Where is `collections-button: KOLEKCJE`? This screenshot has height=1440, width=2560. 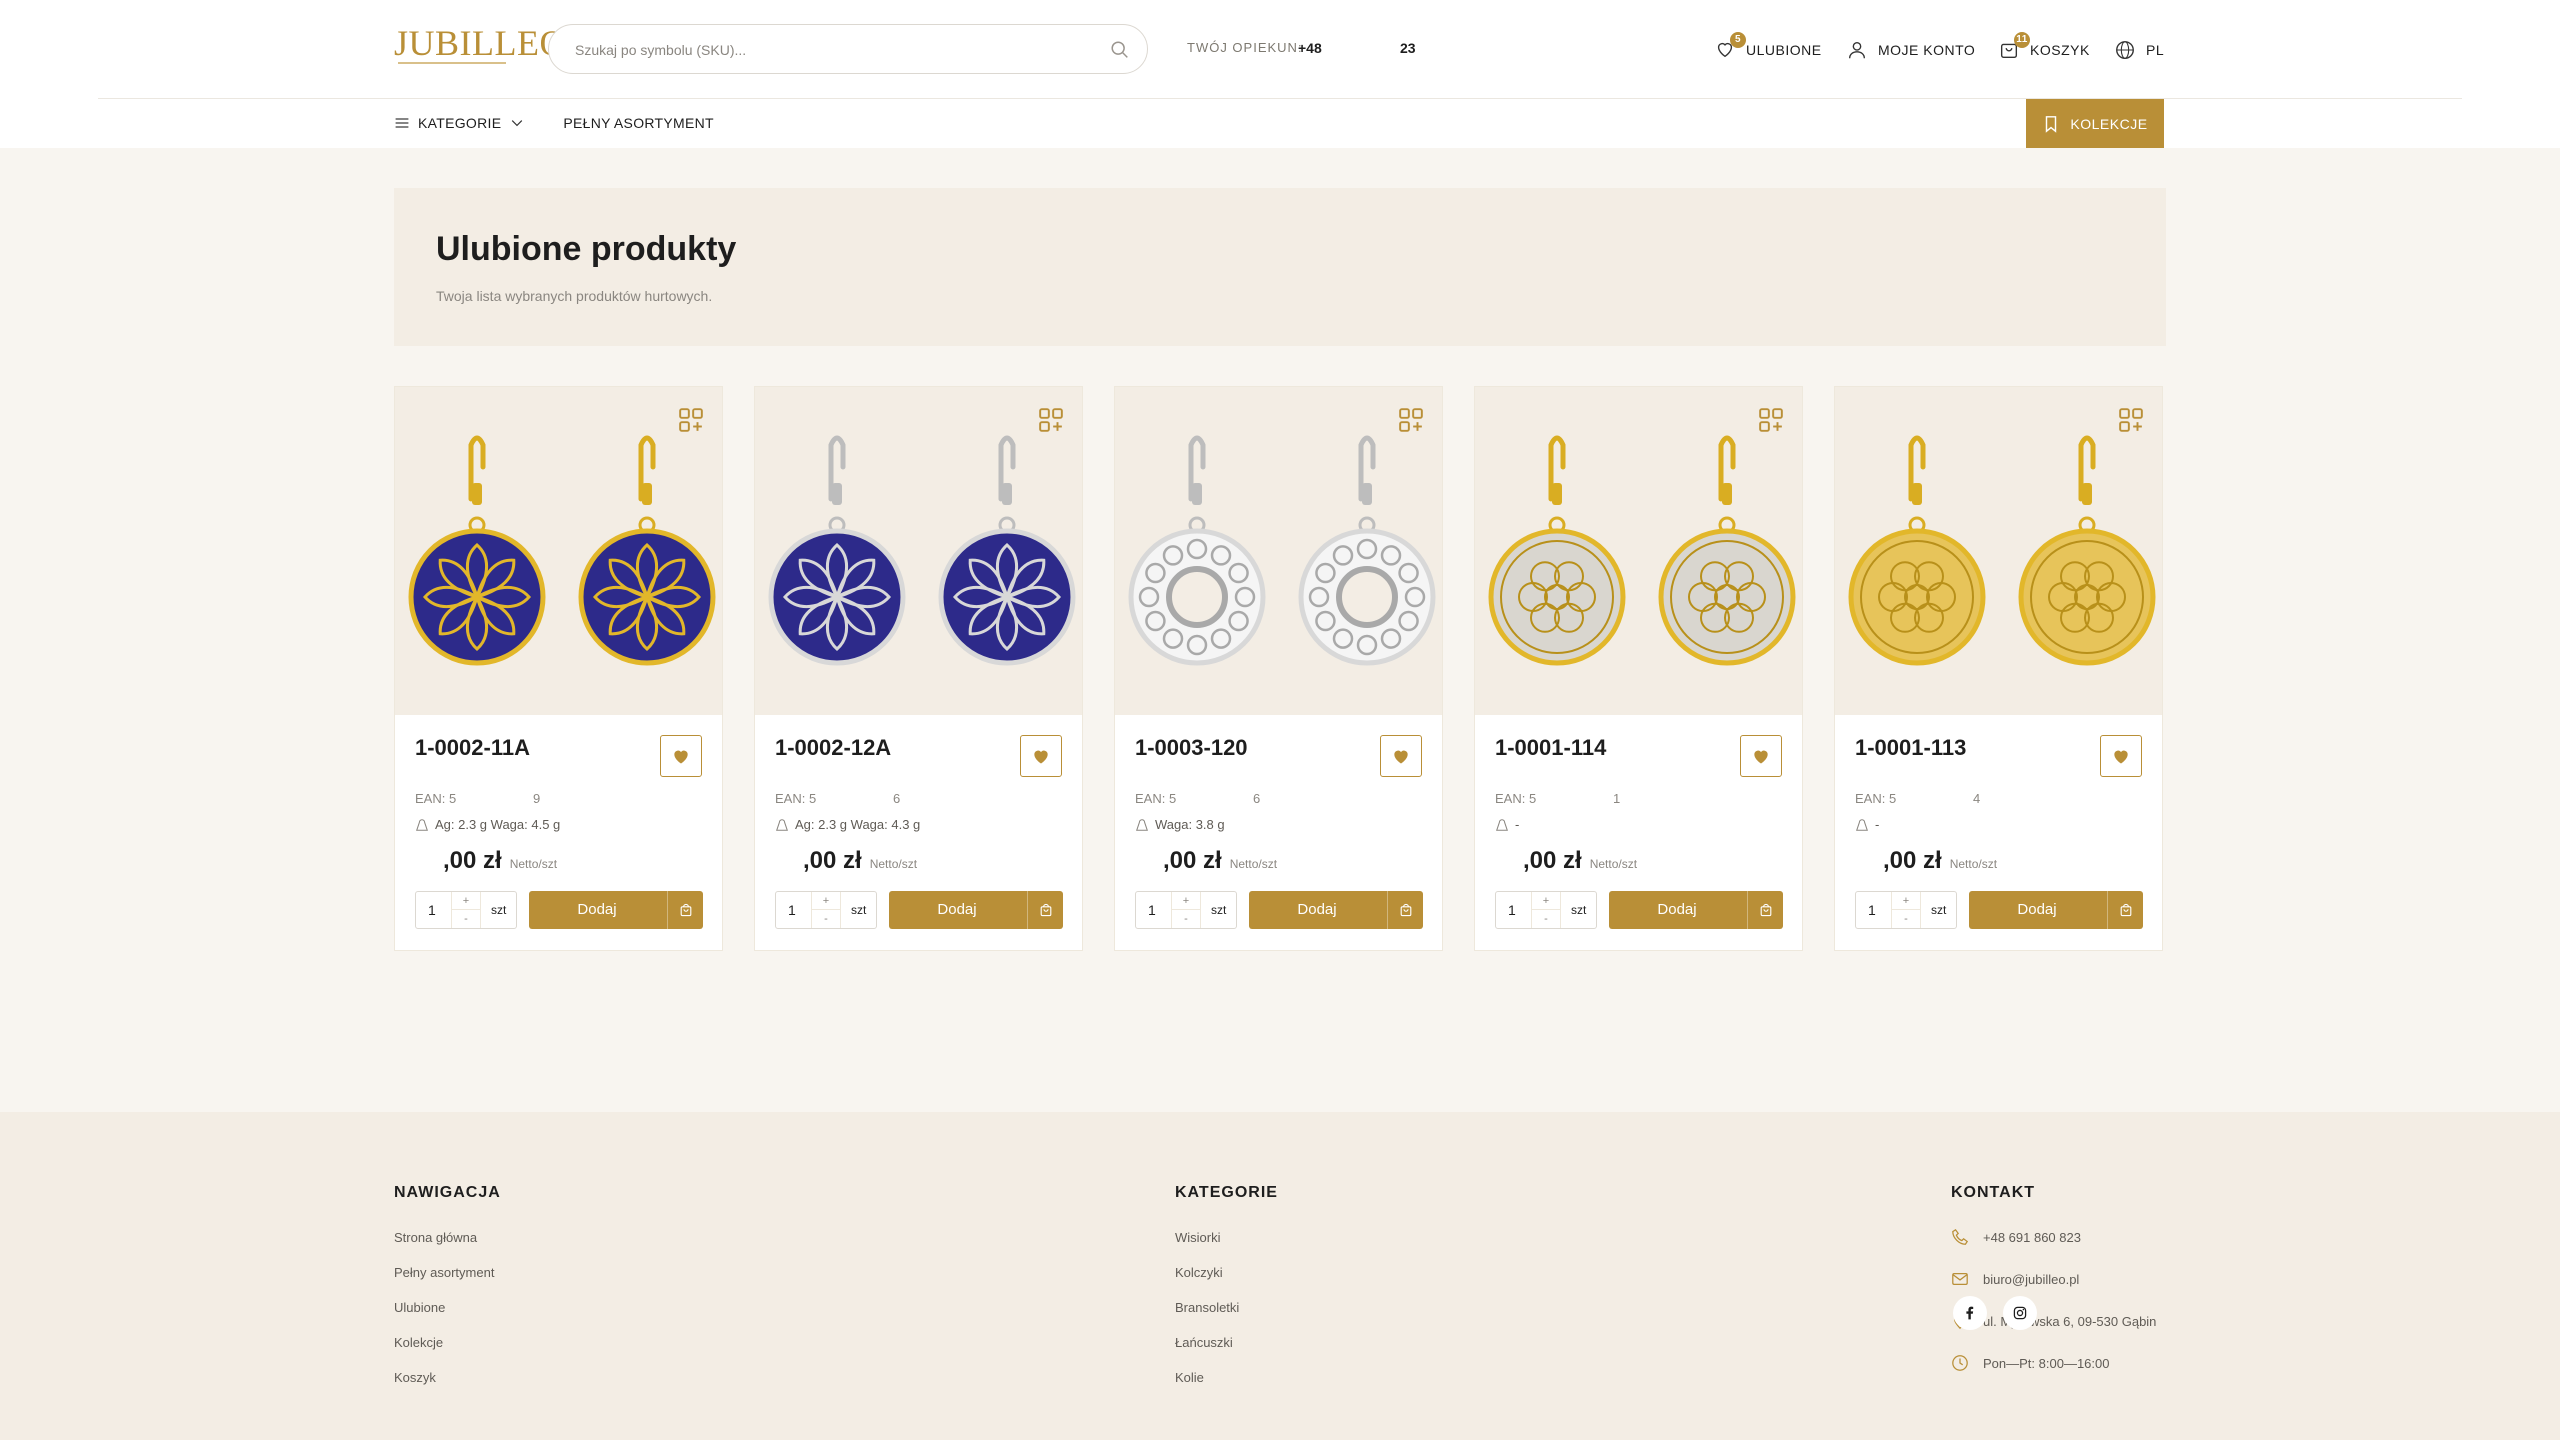 collections-button: KOLEKCJE is located at coordinates (2095, 123).